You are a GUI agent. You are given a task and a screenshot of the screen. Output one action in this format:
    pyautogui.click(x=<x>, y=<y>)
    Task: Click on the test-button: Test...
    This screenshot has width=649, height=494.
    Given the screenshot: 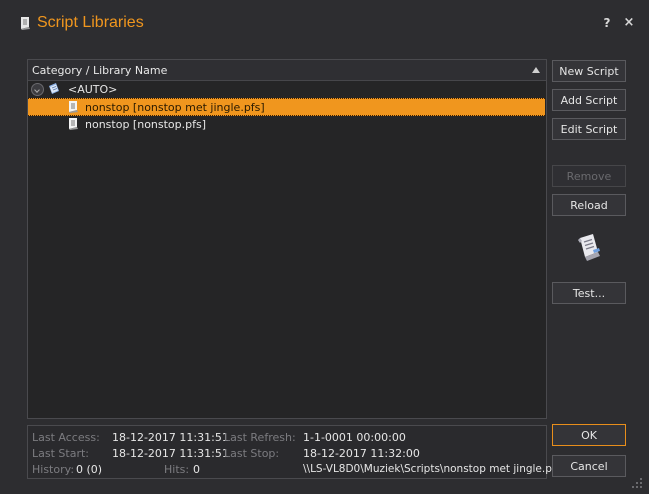 What is the action you would take?
    pyautogui.click(x=589, y=293)
    